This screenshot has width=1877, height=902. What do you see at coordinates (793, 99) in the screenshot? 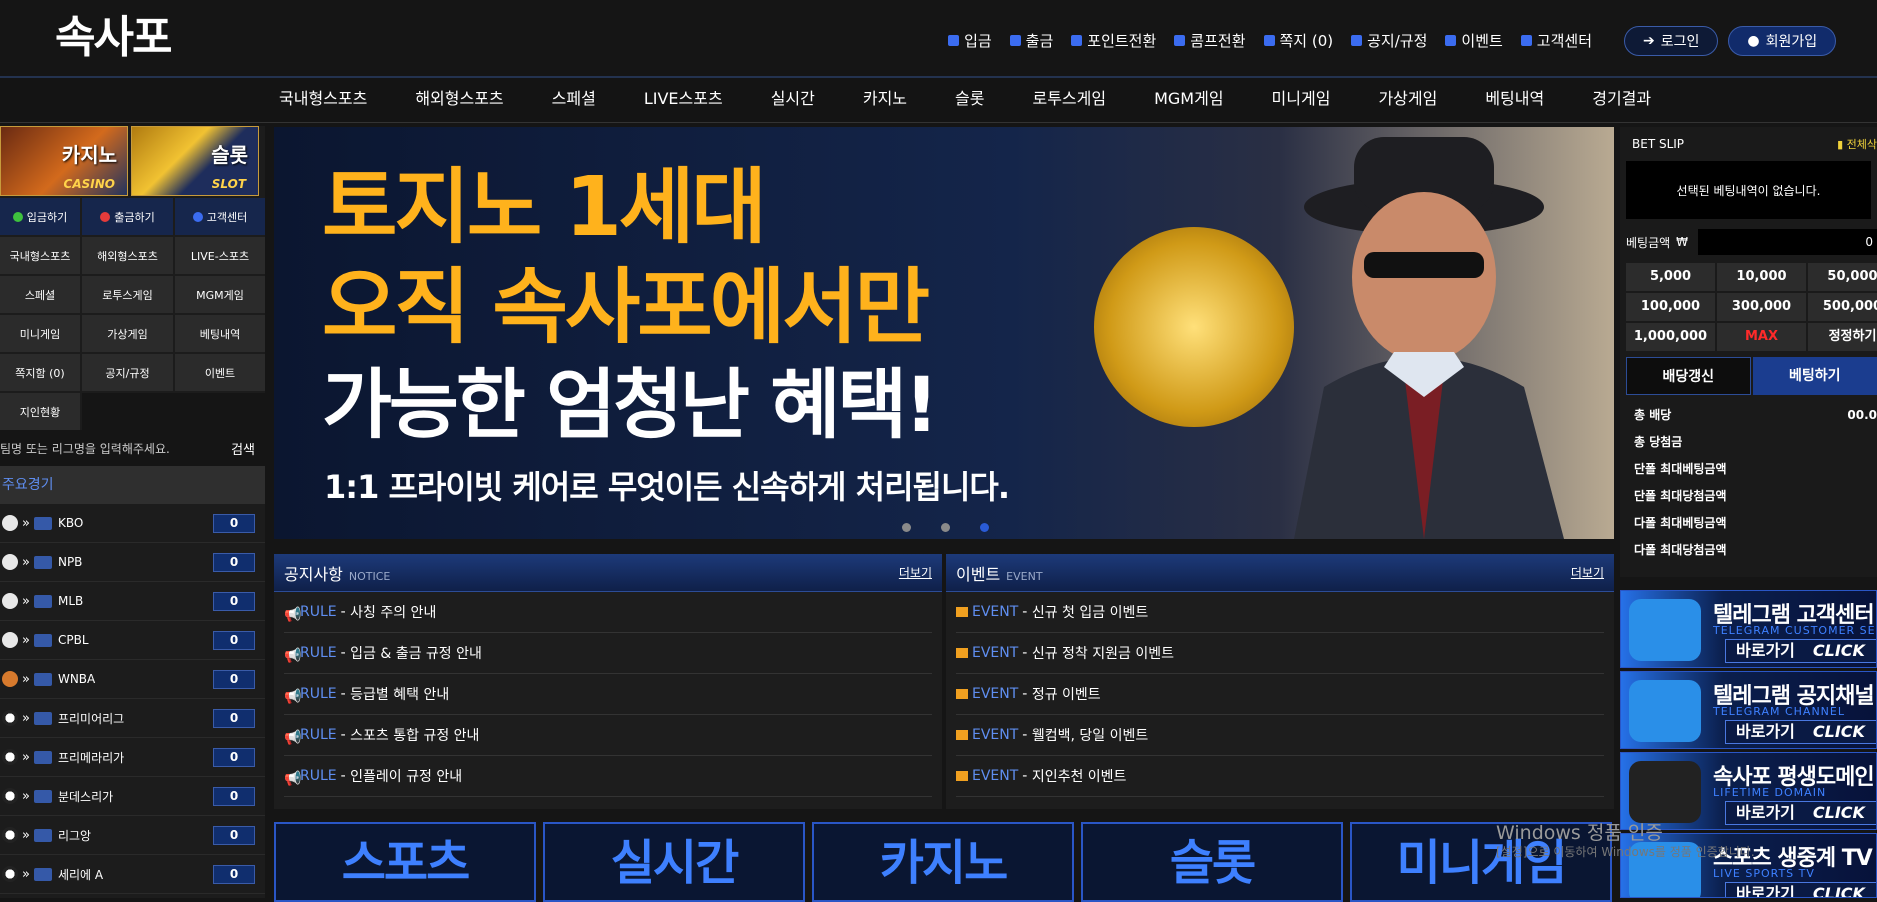
I see `nav-realtime: 실시간` at bounding box center [793, 99].